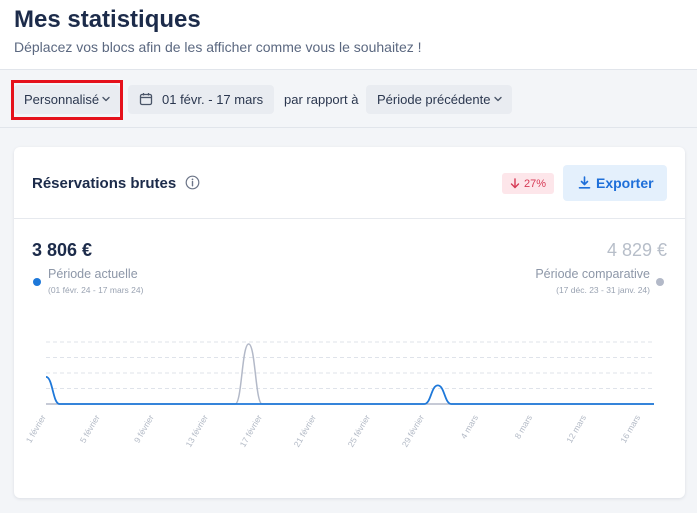  What do you see at coordinates (592, 274) in the screenshot?
I see `comparison-period-label: Période comparative` at bounding box center [592, 274].